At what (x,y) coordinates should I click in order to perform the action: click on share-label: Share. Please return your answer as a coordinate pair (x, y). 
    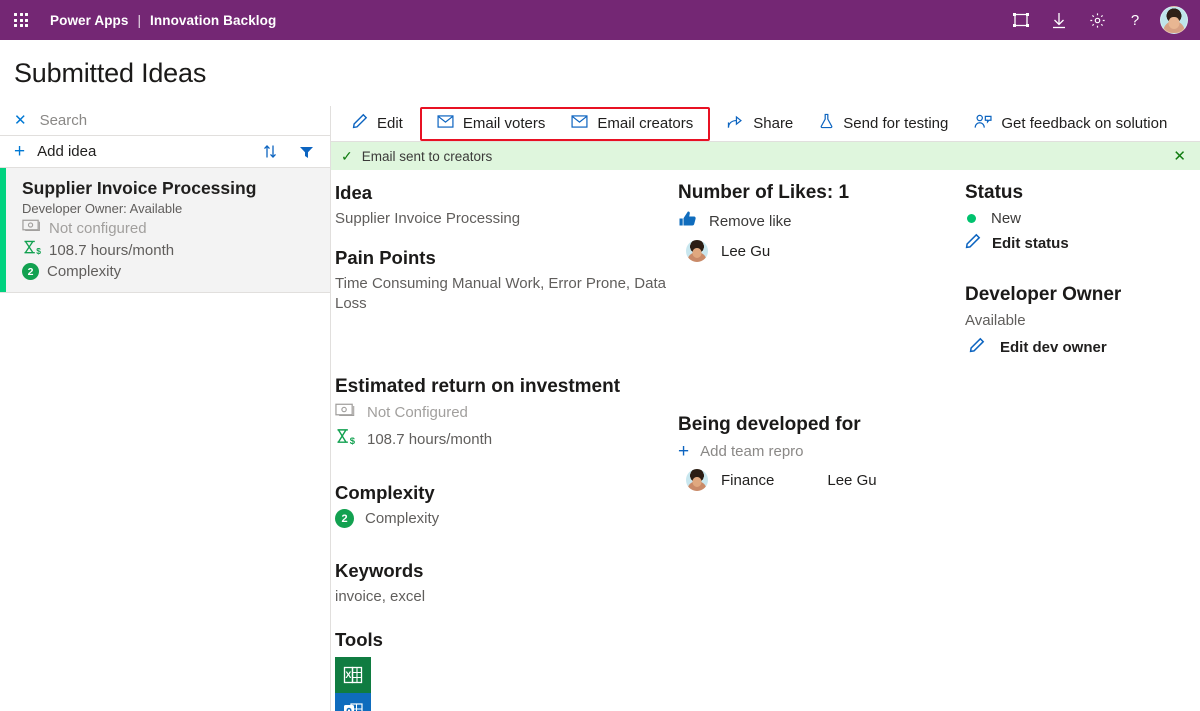
    Looking at the image, I should click on (773, 123).